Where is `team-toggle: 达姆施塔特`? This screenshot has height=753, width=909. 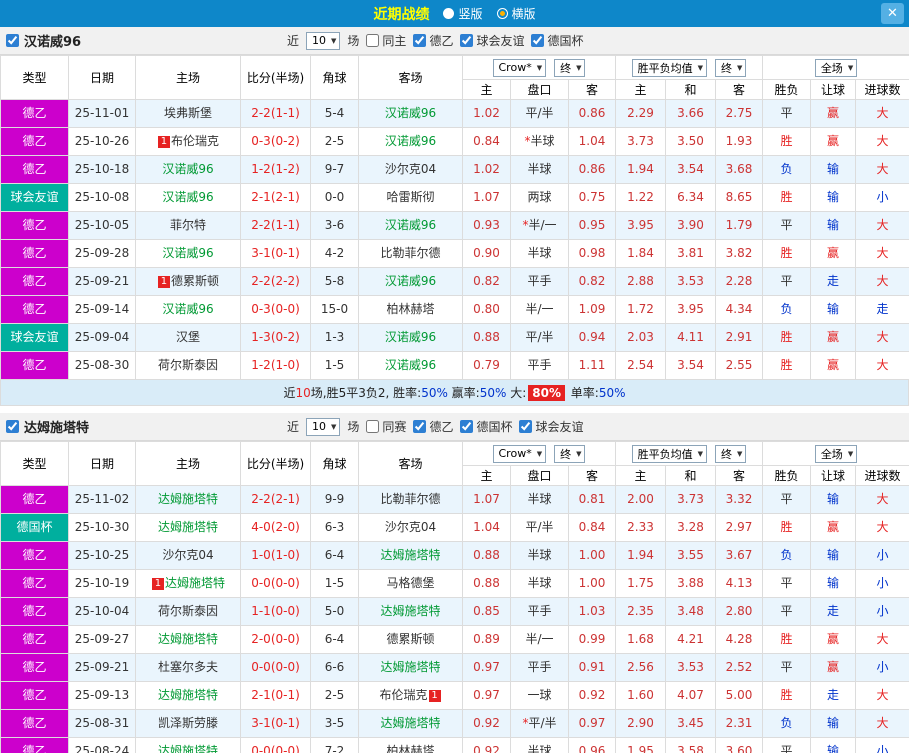 team-toggle: 达姆施塔特 is located at coordinates (47, 426).